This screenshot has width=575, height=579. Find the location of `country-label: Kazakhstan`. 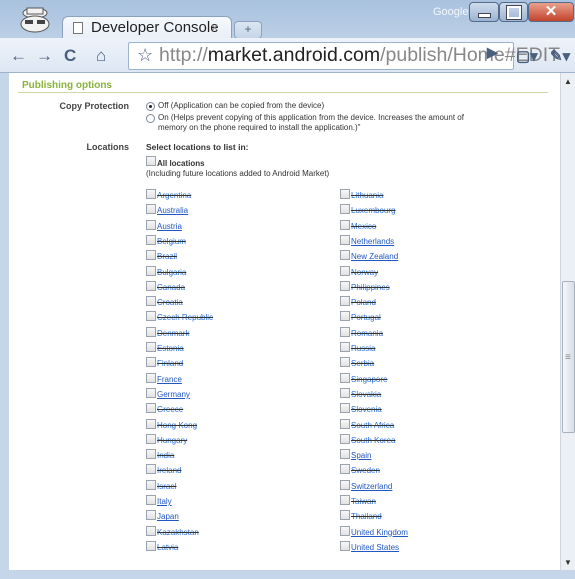

country-label: Kazakhstan is located at coordinates (178, 532).